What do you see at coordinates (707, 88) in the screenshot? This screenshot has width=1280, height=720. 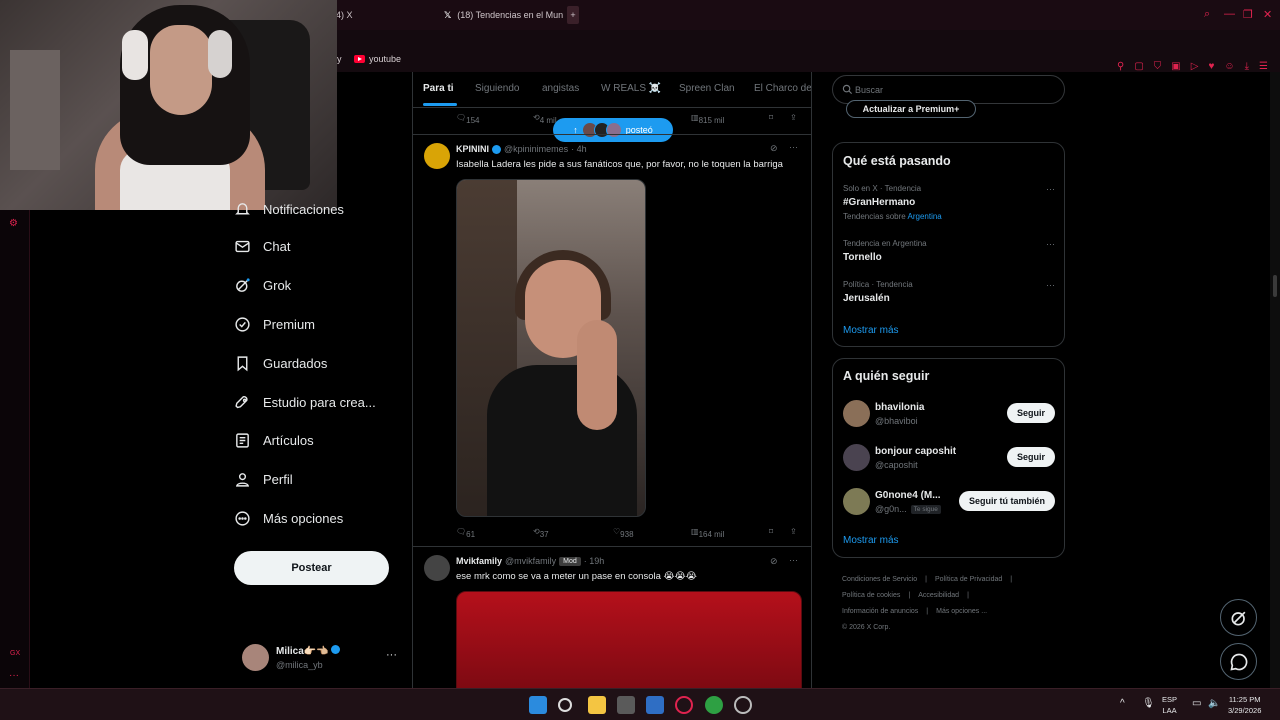 I see `tab-spreen-clan: Spreen Clan` at bounding box center [707, 88].